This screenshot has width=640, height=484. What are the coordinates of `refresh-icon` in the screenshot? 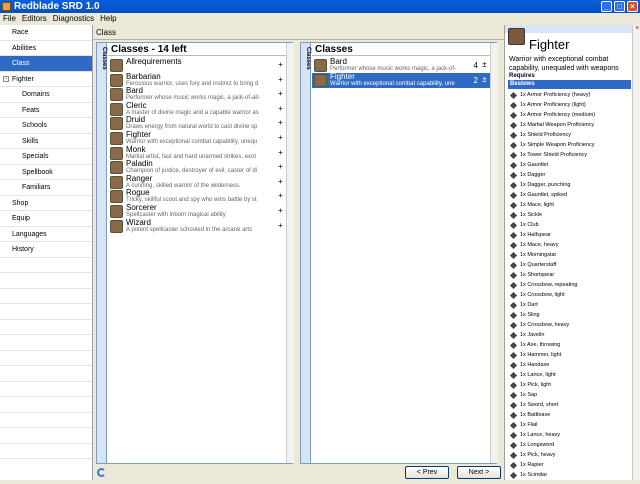 It's located at (101, 472).